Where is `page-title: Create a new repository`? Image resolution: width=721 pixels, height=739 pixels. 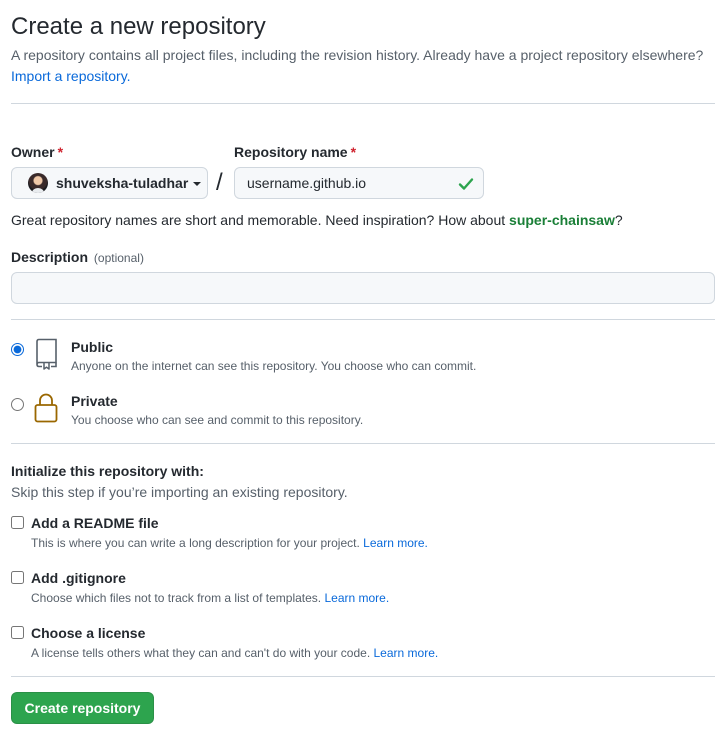
page-title: Create a new repository is located at coordinates (138, 26).